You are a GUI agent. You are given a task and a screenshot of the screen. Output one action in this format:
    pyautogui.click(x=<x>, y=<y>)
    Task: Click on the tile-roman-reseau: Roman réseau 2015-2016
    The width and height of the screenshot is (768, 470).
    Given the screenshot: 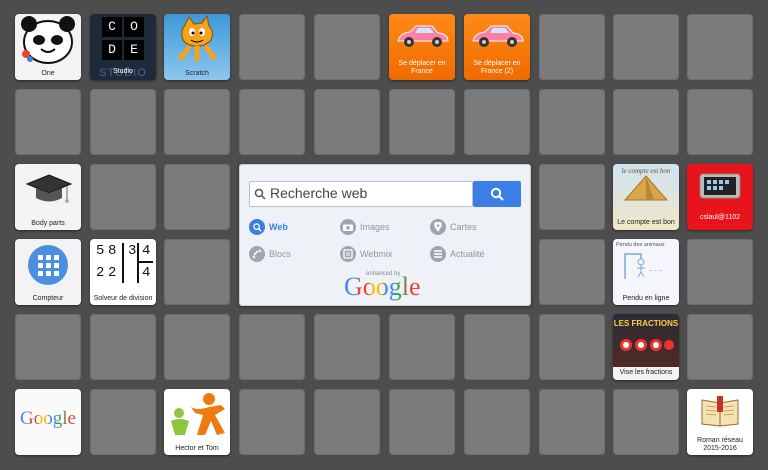 What is the action you would take?
    pyautogui.click(x=720, y=422)
    